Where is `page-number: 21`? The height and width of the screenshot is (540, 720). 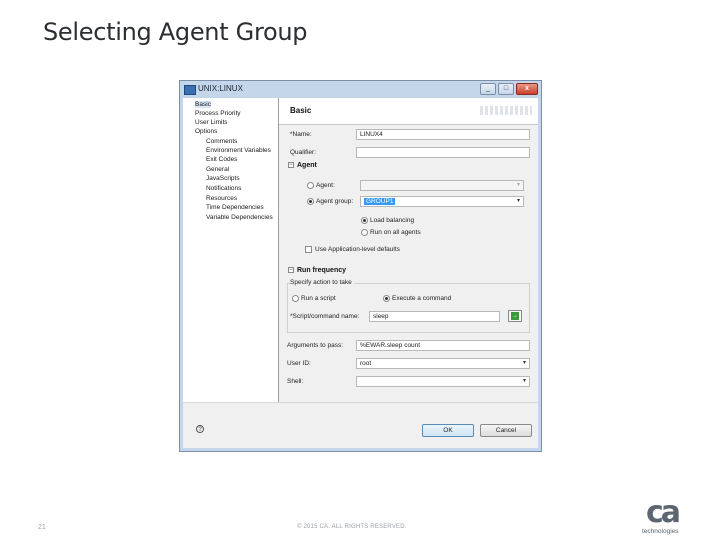 page-number: 21 is located at coordinates (42, 527).